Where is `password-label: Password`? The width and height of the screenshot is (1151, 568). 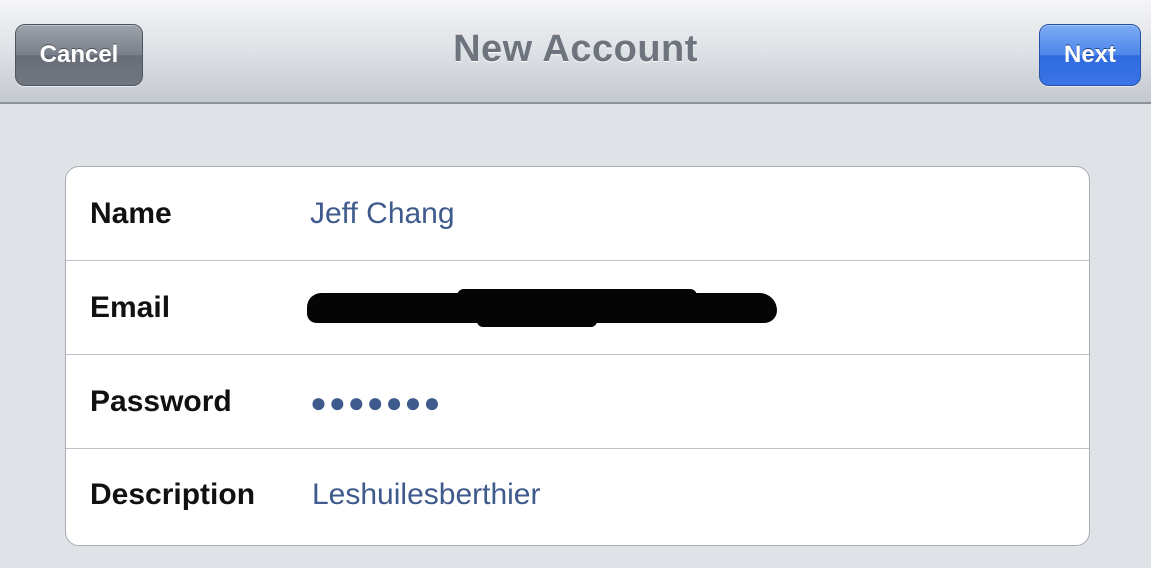 password-label: Password is located at coordinates (161, 401).